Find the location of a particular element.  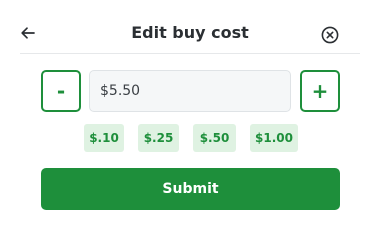

close-button is located at coordinates (330, 35).